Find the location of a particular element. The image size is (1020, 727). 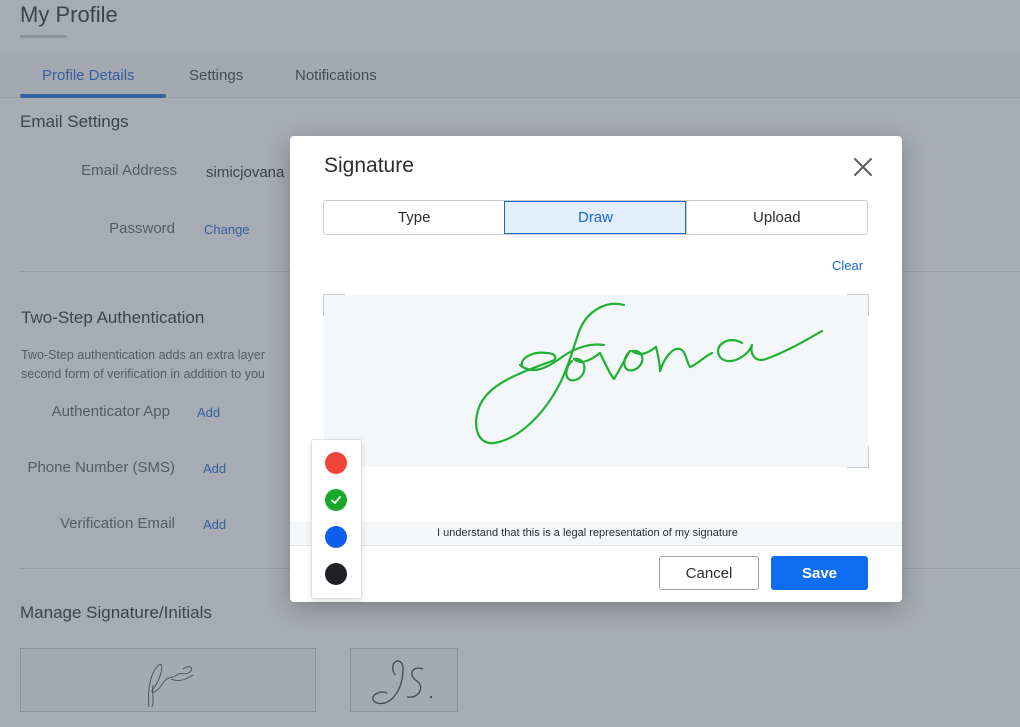

color-swatch-green is located at coordinates (336, 500).